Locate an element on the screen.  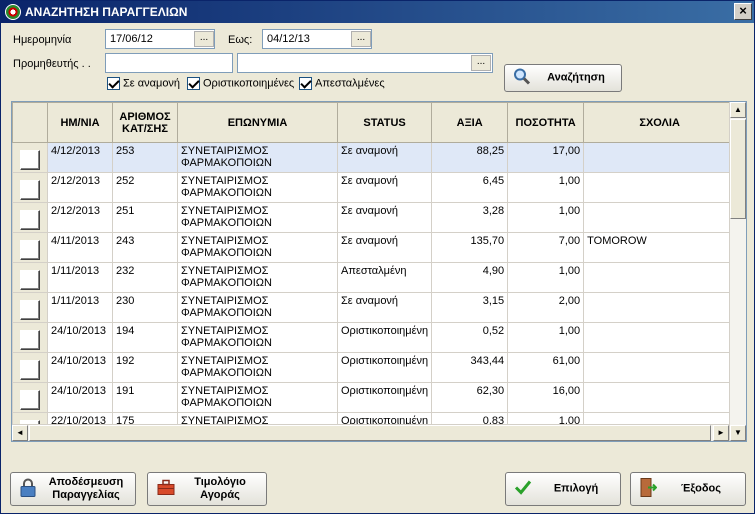
horizontal-scroll-thumb is located at coordinates (370, 433).